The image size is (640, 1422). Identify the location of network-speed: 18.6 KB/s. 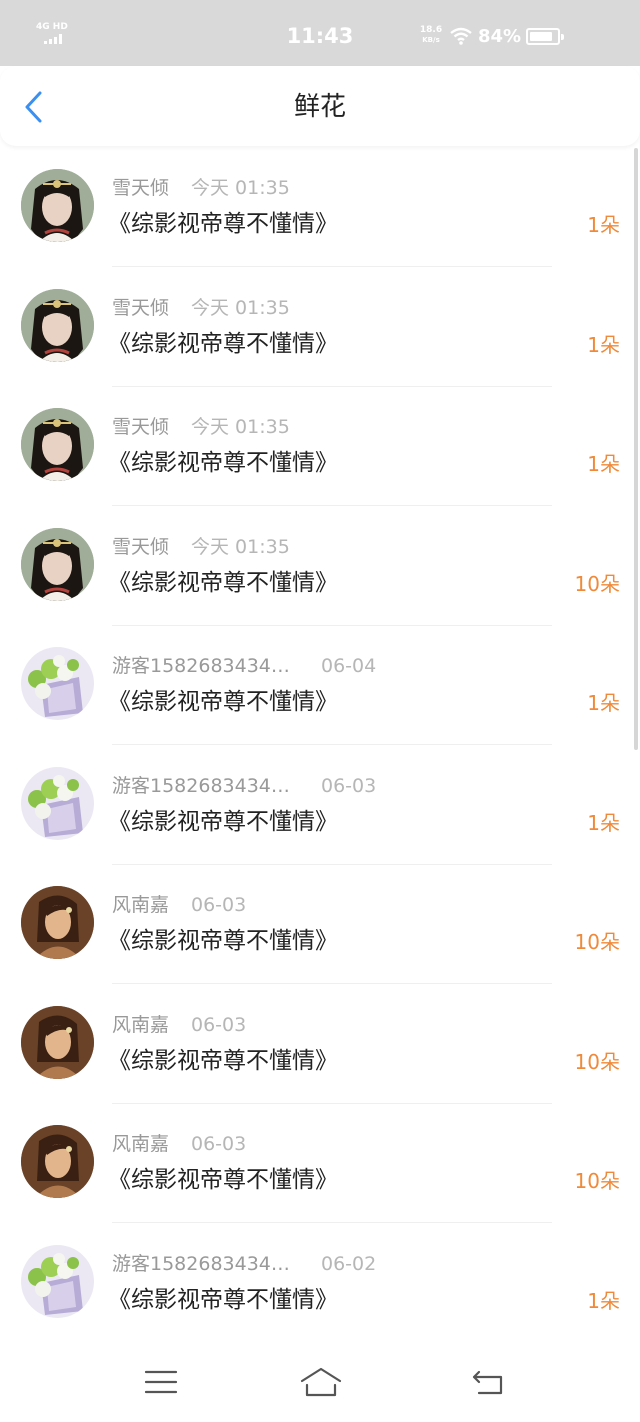
(431, 35).